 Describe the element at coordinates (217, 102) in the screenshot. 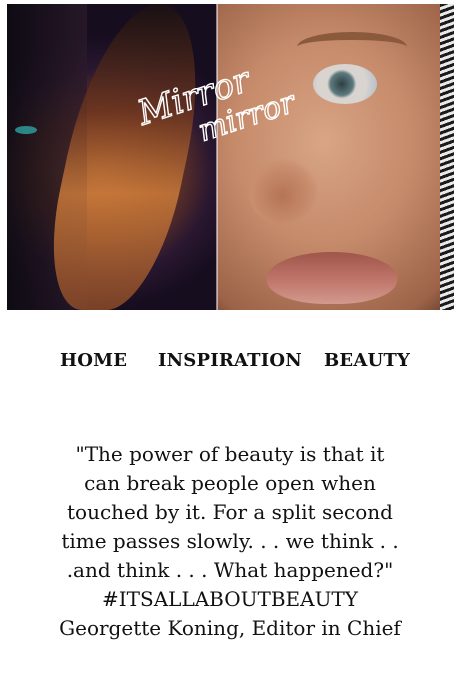

I see `mirror-mirror-logo: Mirror mirror` at that location.